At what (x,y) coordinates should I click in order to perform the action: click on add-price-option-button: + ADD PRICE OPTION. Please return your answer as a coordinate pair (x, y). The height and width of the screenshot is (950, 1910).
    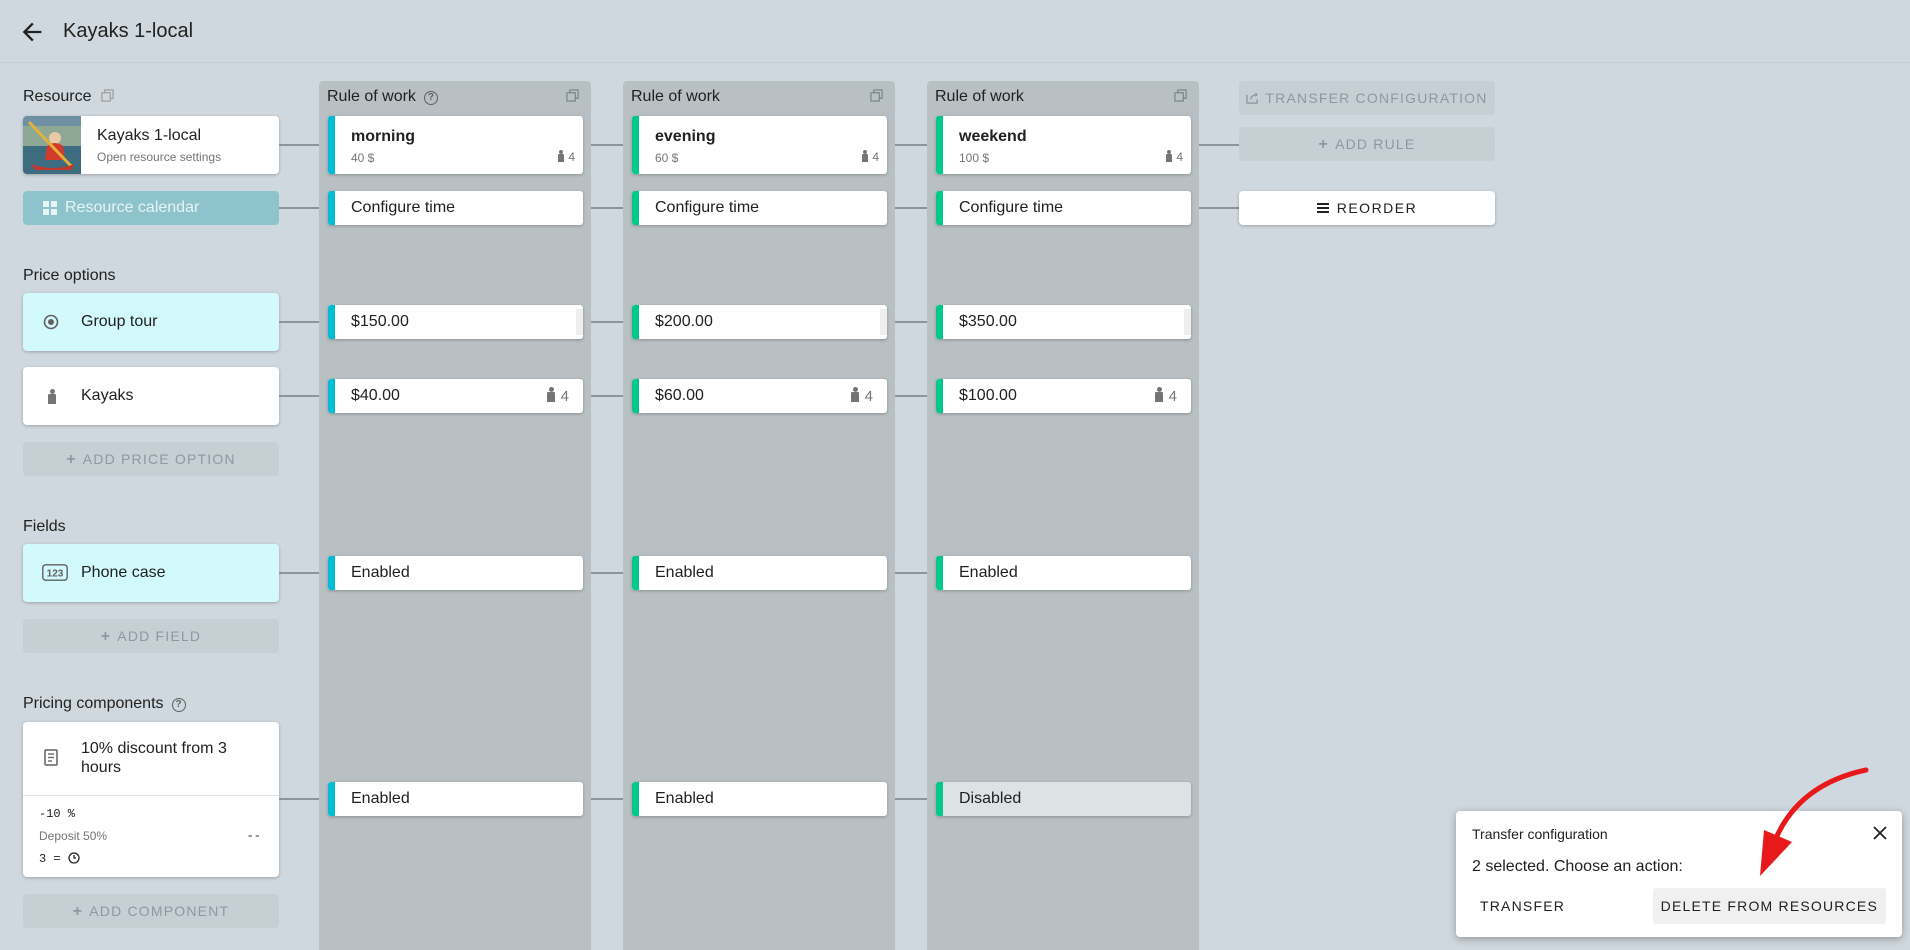
    Looking at the image, I should click on (151, 459).